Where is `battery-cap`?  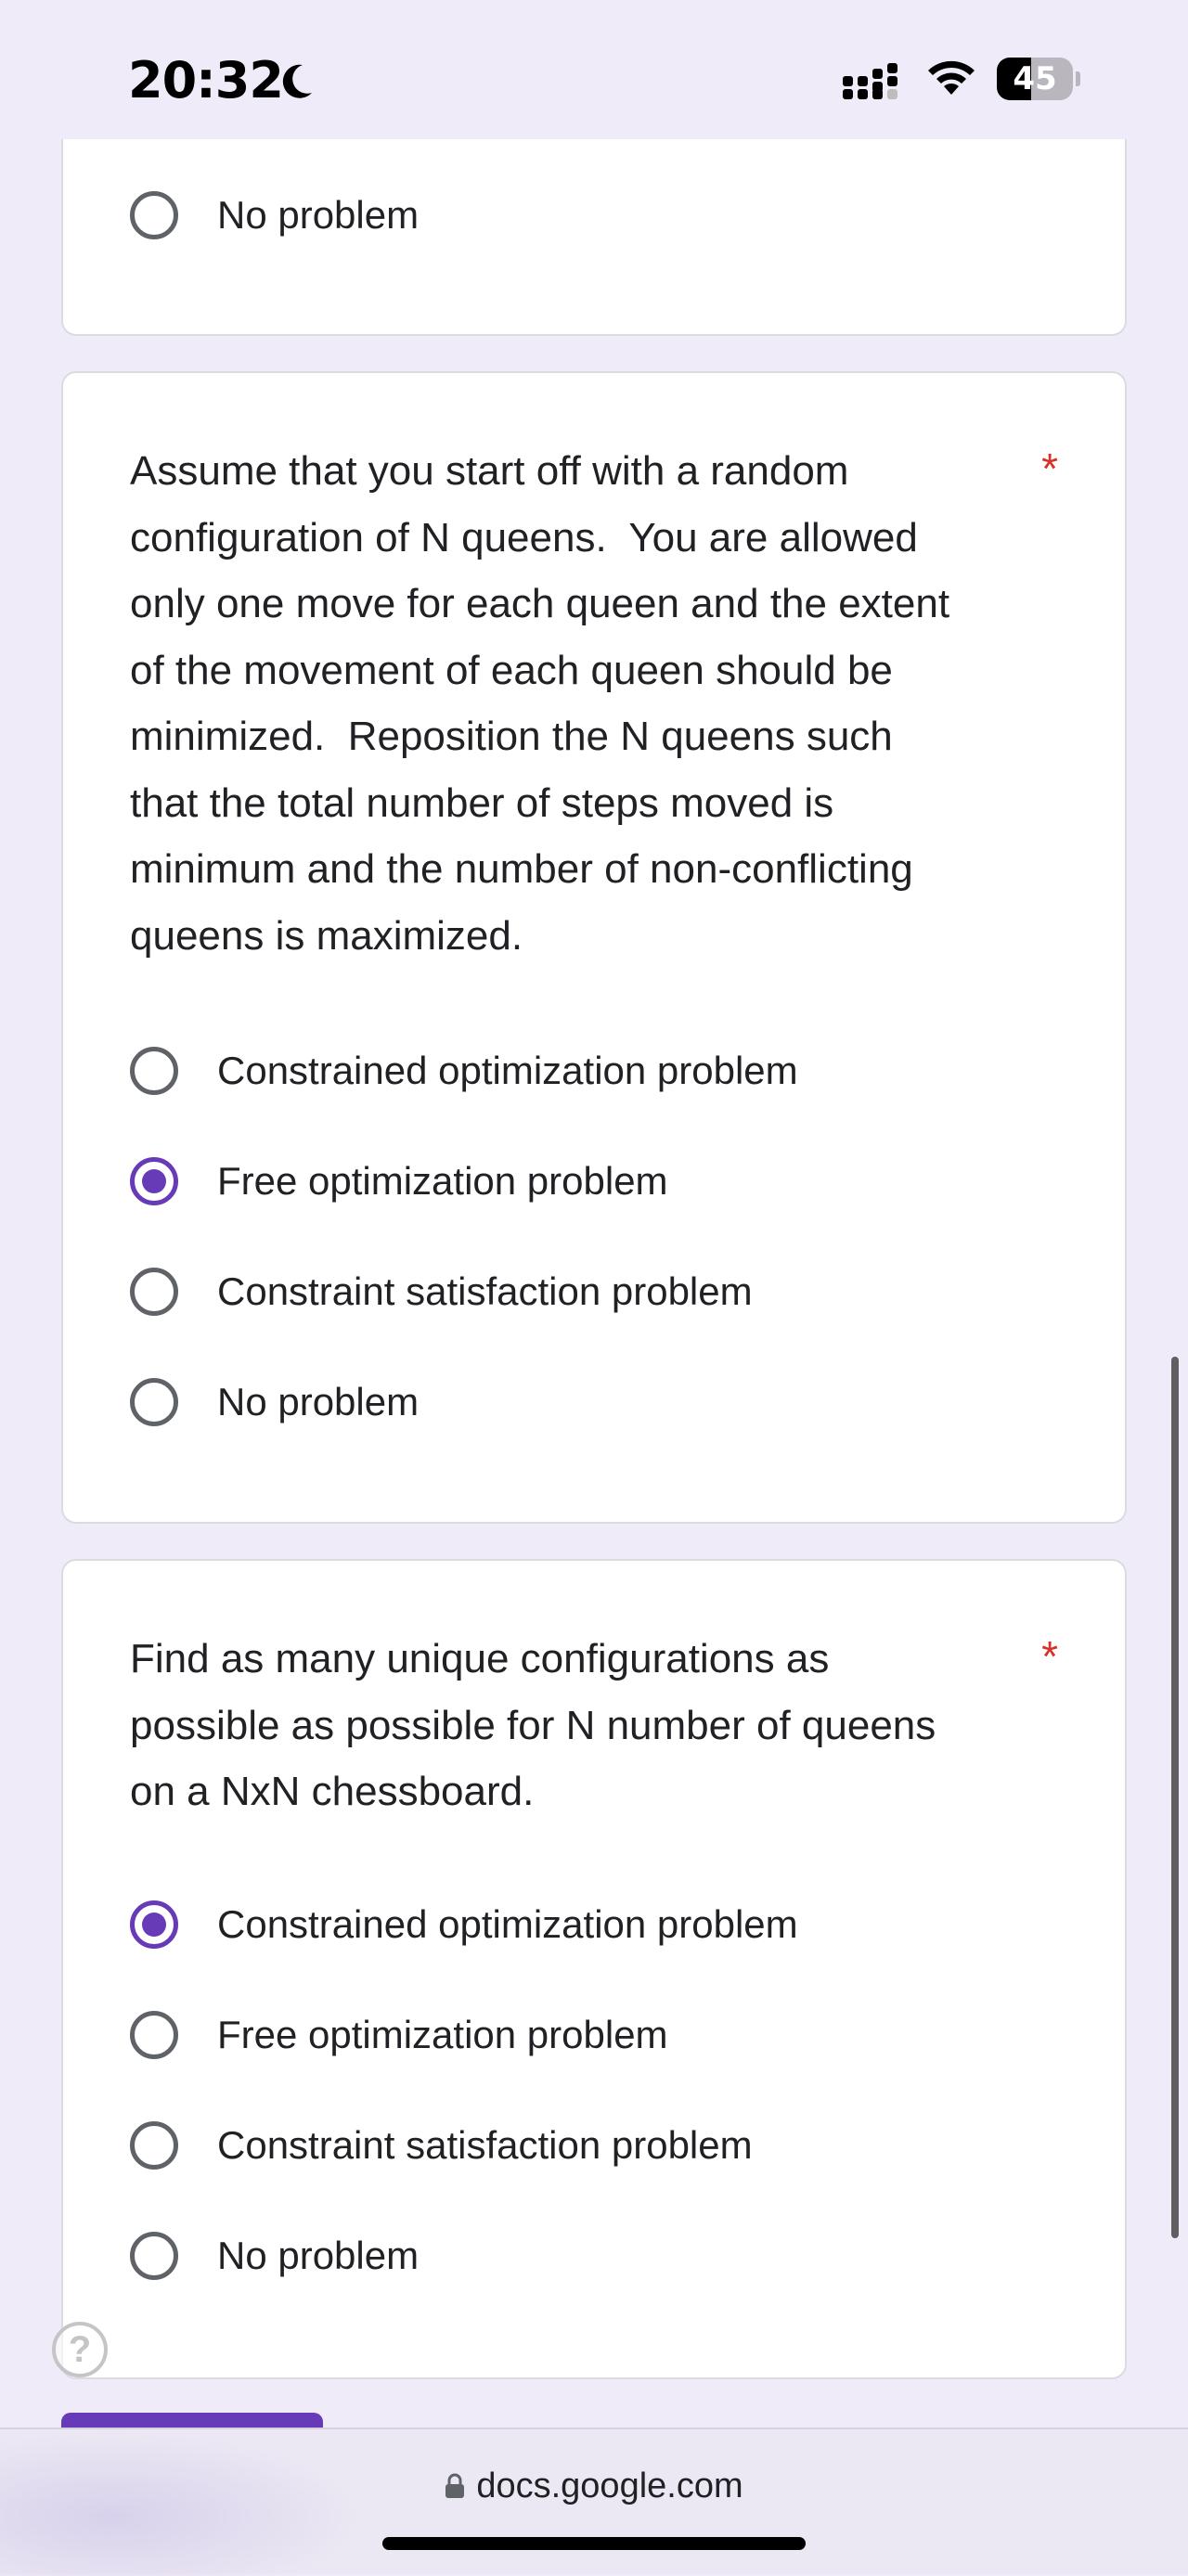
battery-cap is located at coordinates (1078, 78).